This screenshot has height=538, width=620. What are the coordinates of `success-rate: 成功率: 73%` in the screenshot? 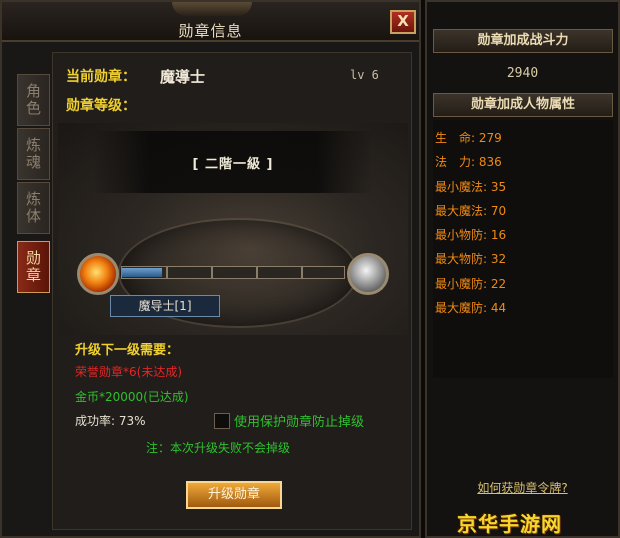 It's located at (110, 421).